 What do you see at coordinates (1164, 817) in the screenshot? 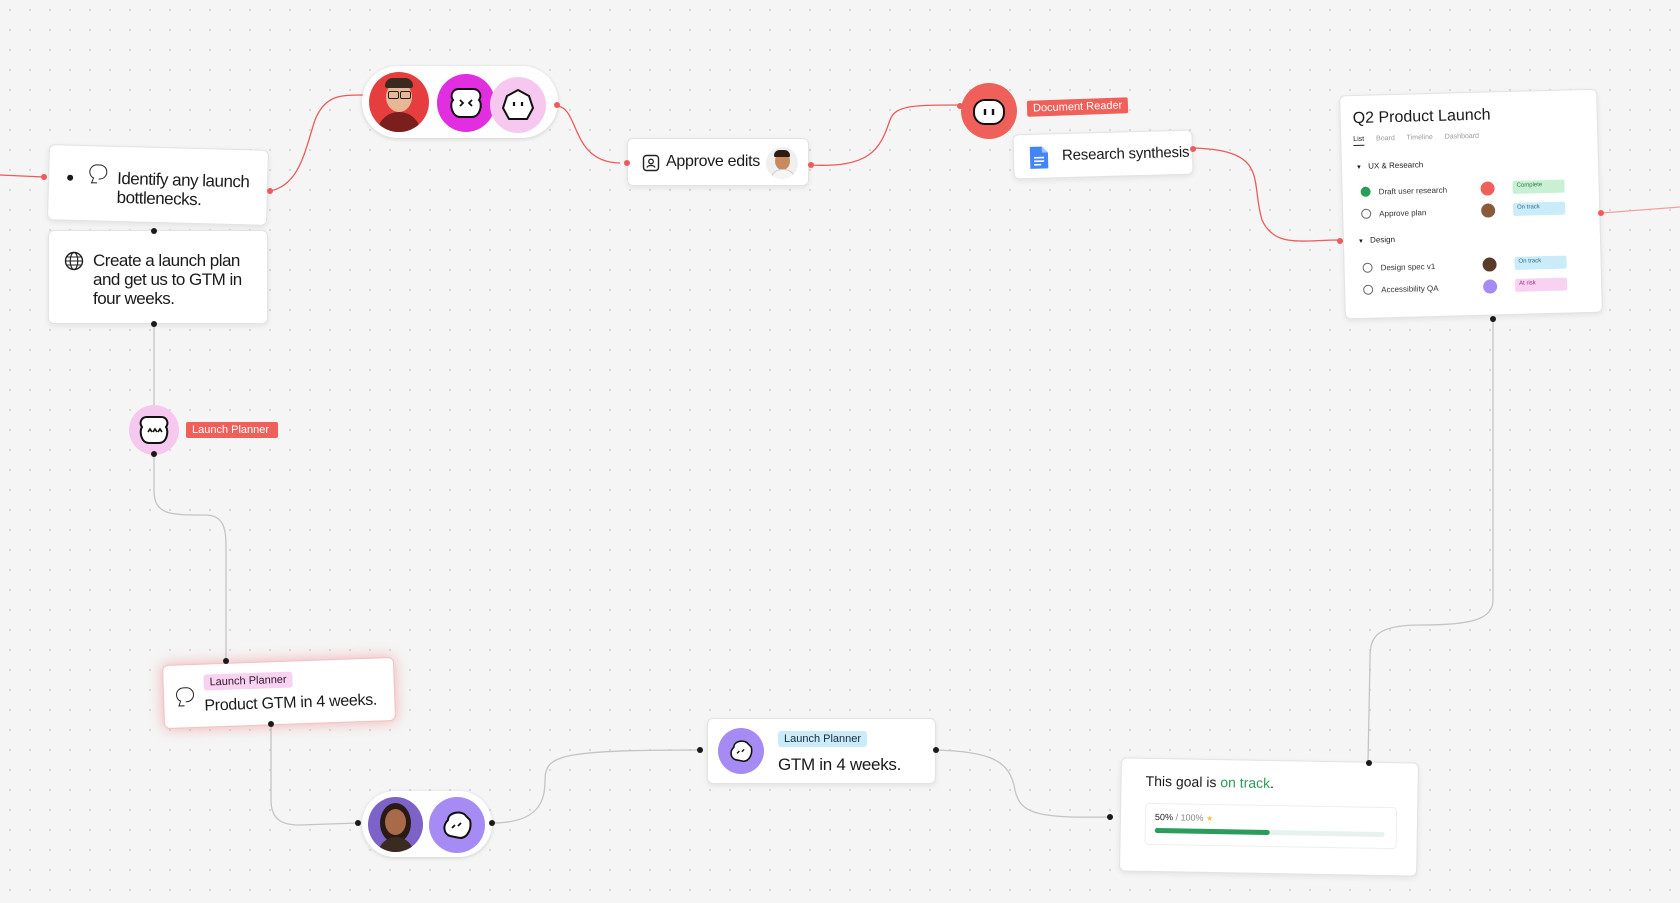
I see `progress-value: 50%` at bounding box center [1164, 817].